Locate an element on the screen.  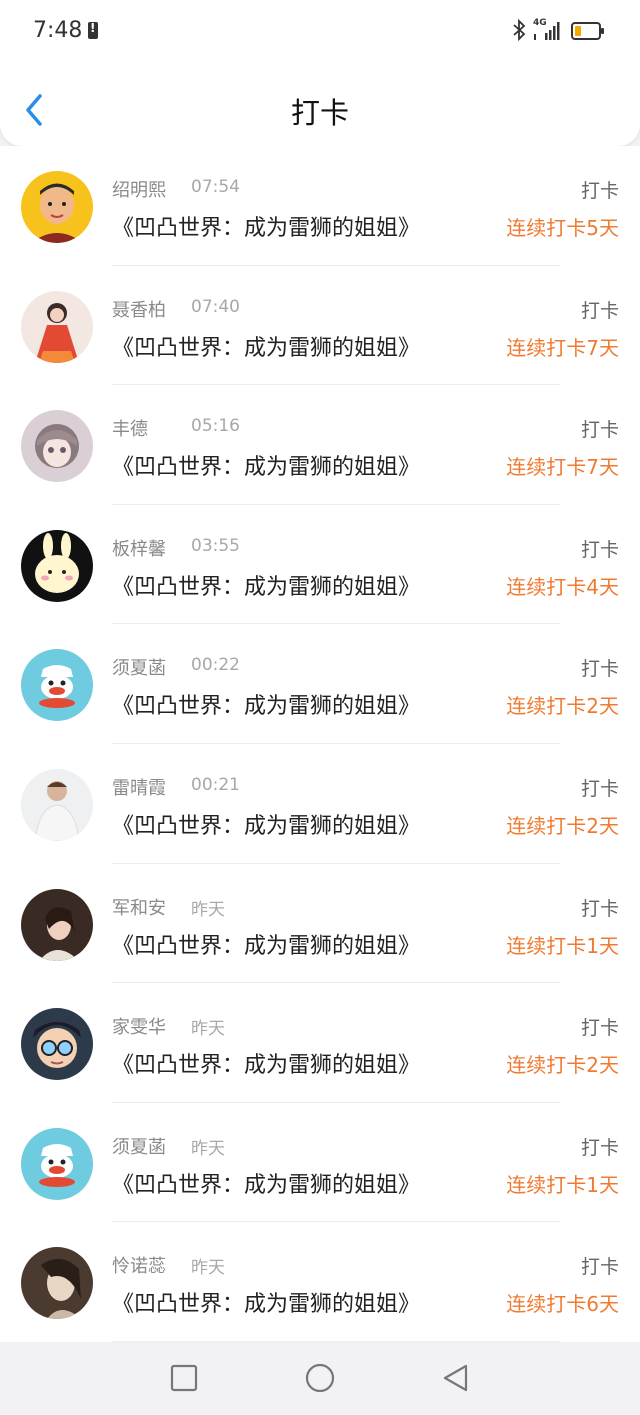
checkin-time: 07:54 is located at coordinates (215, 187).